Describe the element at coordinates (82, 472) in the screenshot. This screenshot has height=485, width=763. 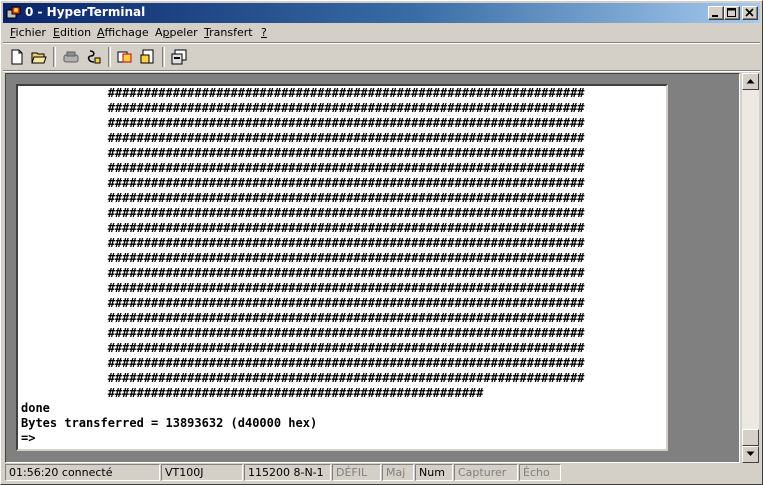
I see `status-connection-time: 01:56:20 connecté` at that location.